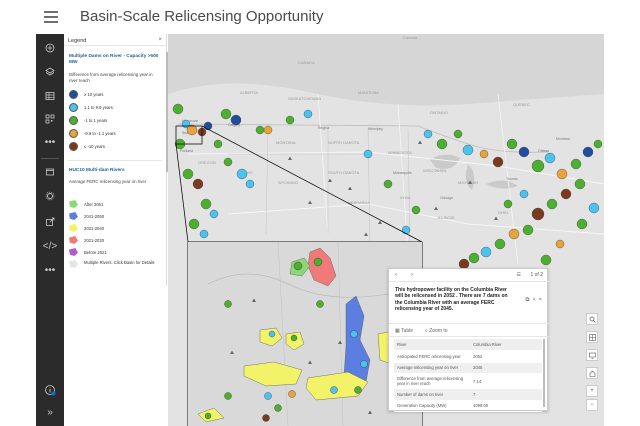 This screenshot has width=640, height=426. Describe the element at coordinates (77, 41) in the screenshot. I see `legend-title: Legend` at that location.